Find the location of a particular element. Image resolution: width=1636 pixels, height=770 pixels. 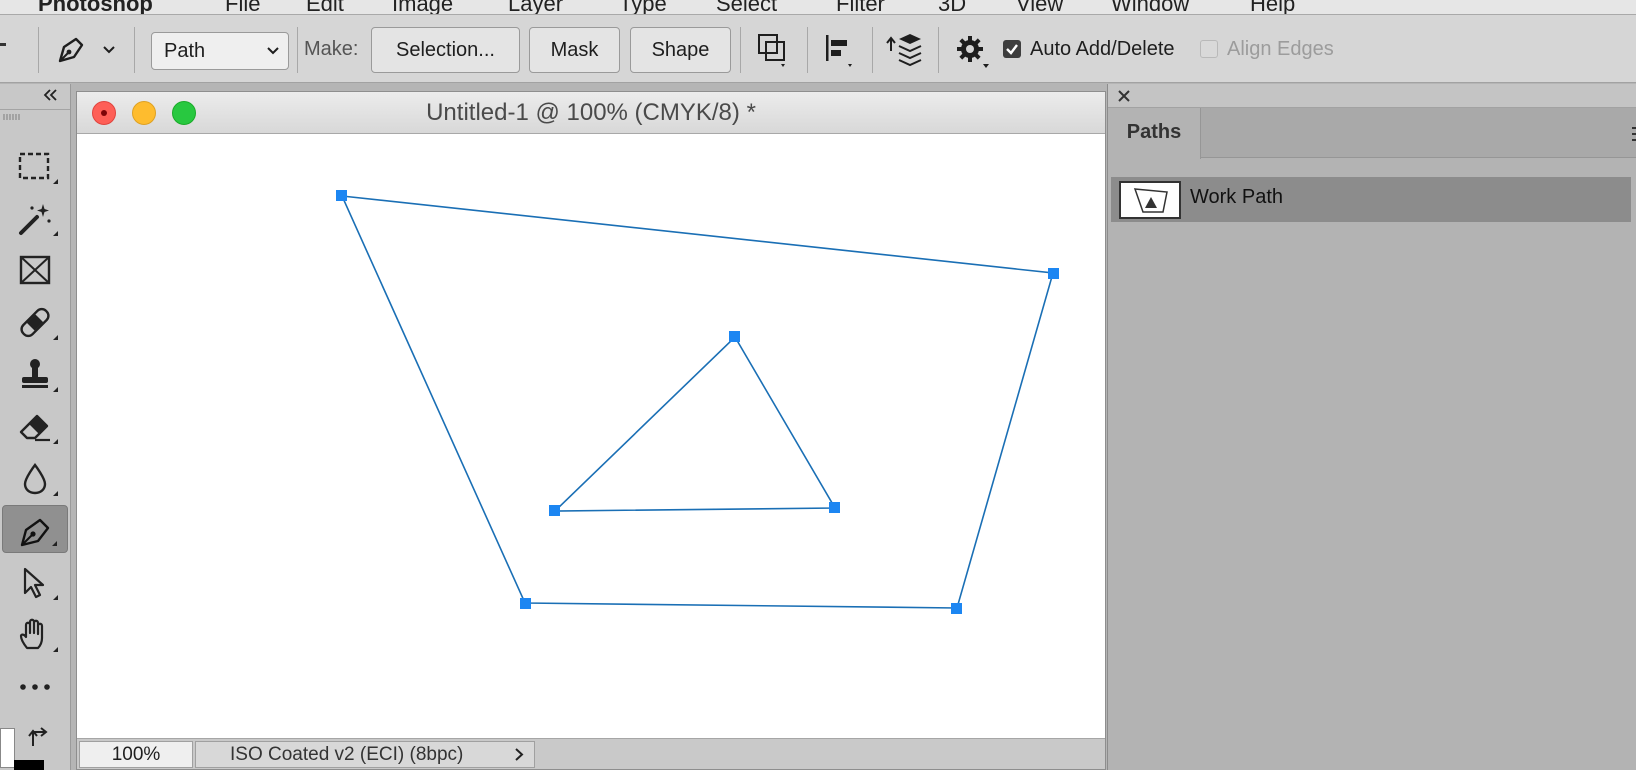

panel-tab-bar: Paths is located at coordinates (1372, 133).